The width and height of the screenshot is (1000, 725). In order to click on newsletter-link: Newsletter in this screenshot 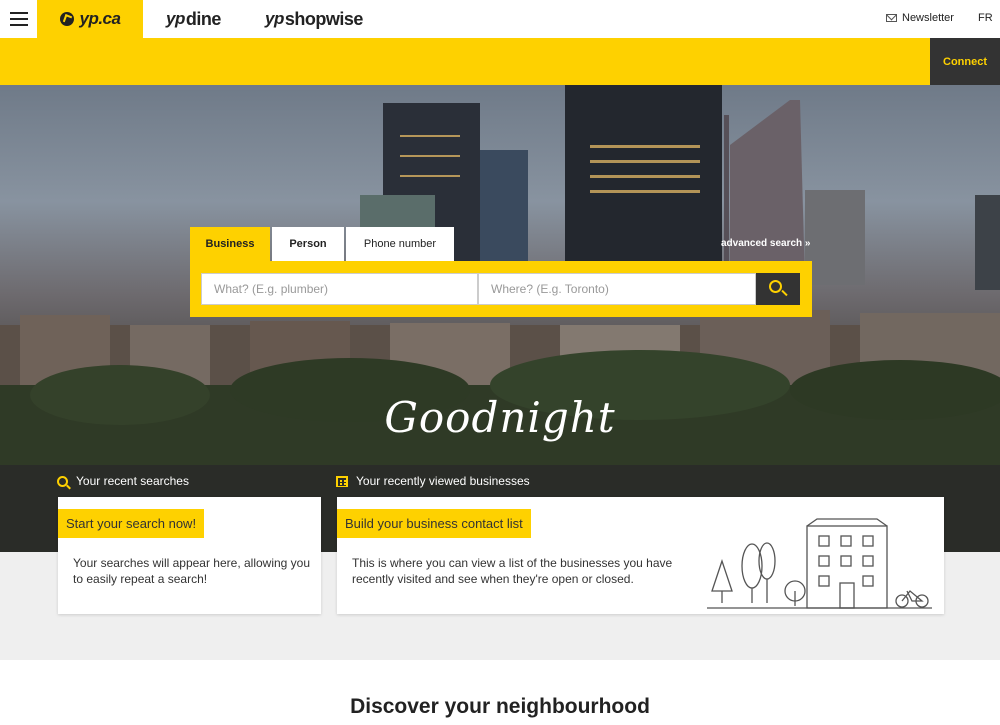, I will do `click(920, 18)`.